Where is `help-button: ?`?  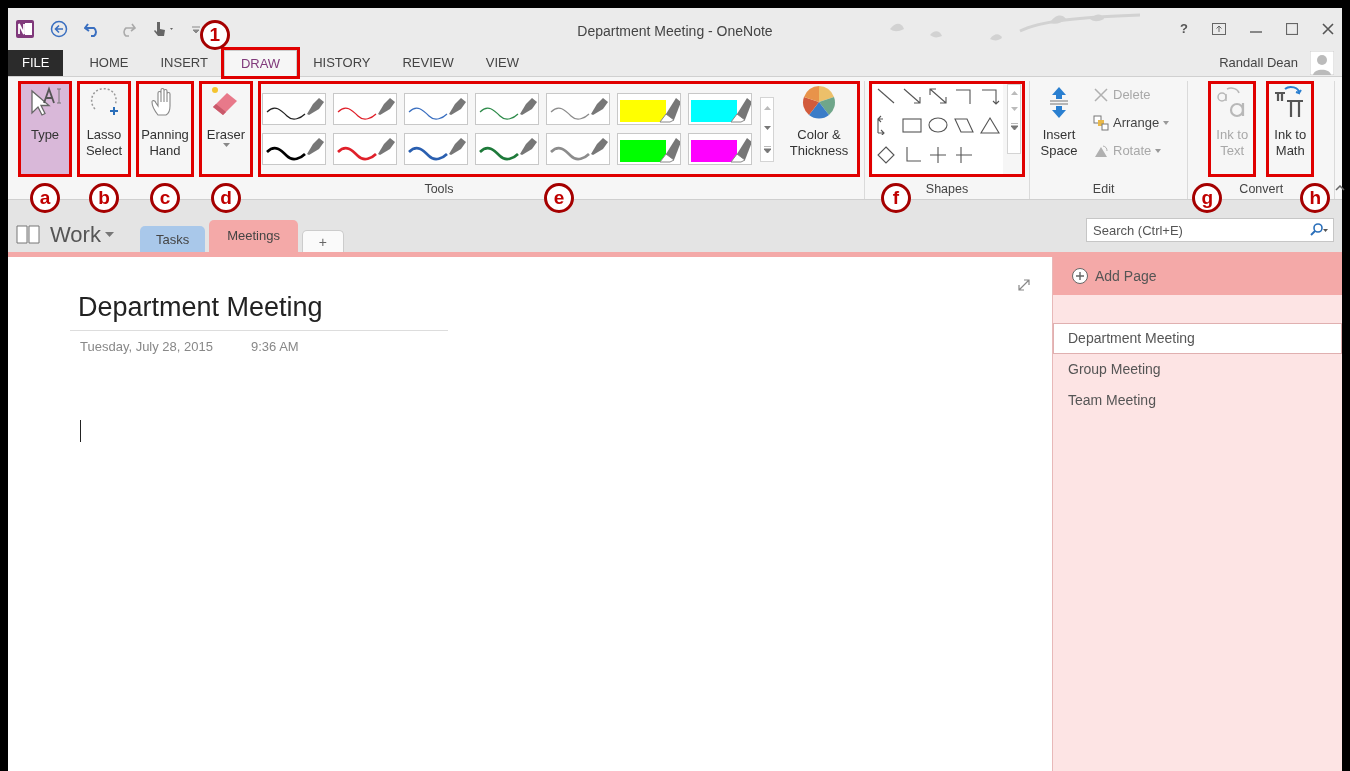
help-button: ? is located at coordinates (1184, 29).